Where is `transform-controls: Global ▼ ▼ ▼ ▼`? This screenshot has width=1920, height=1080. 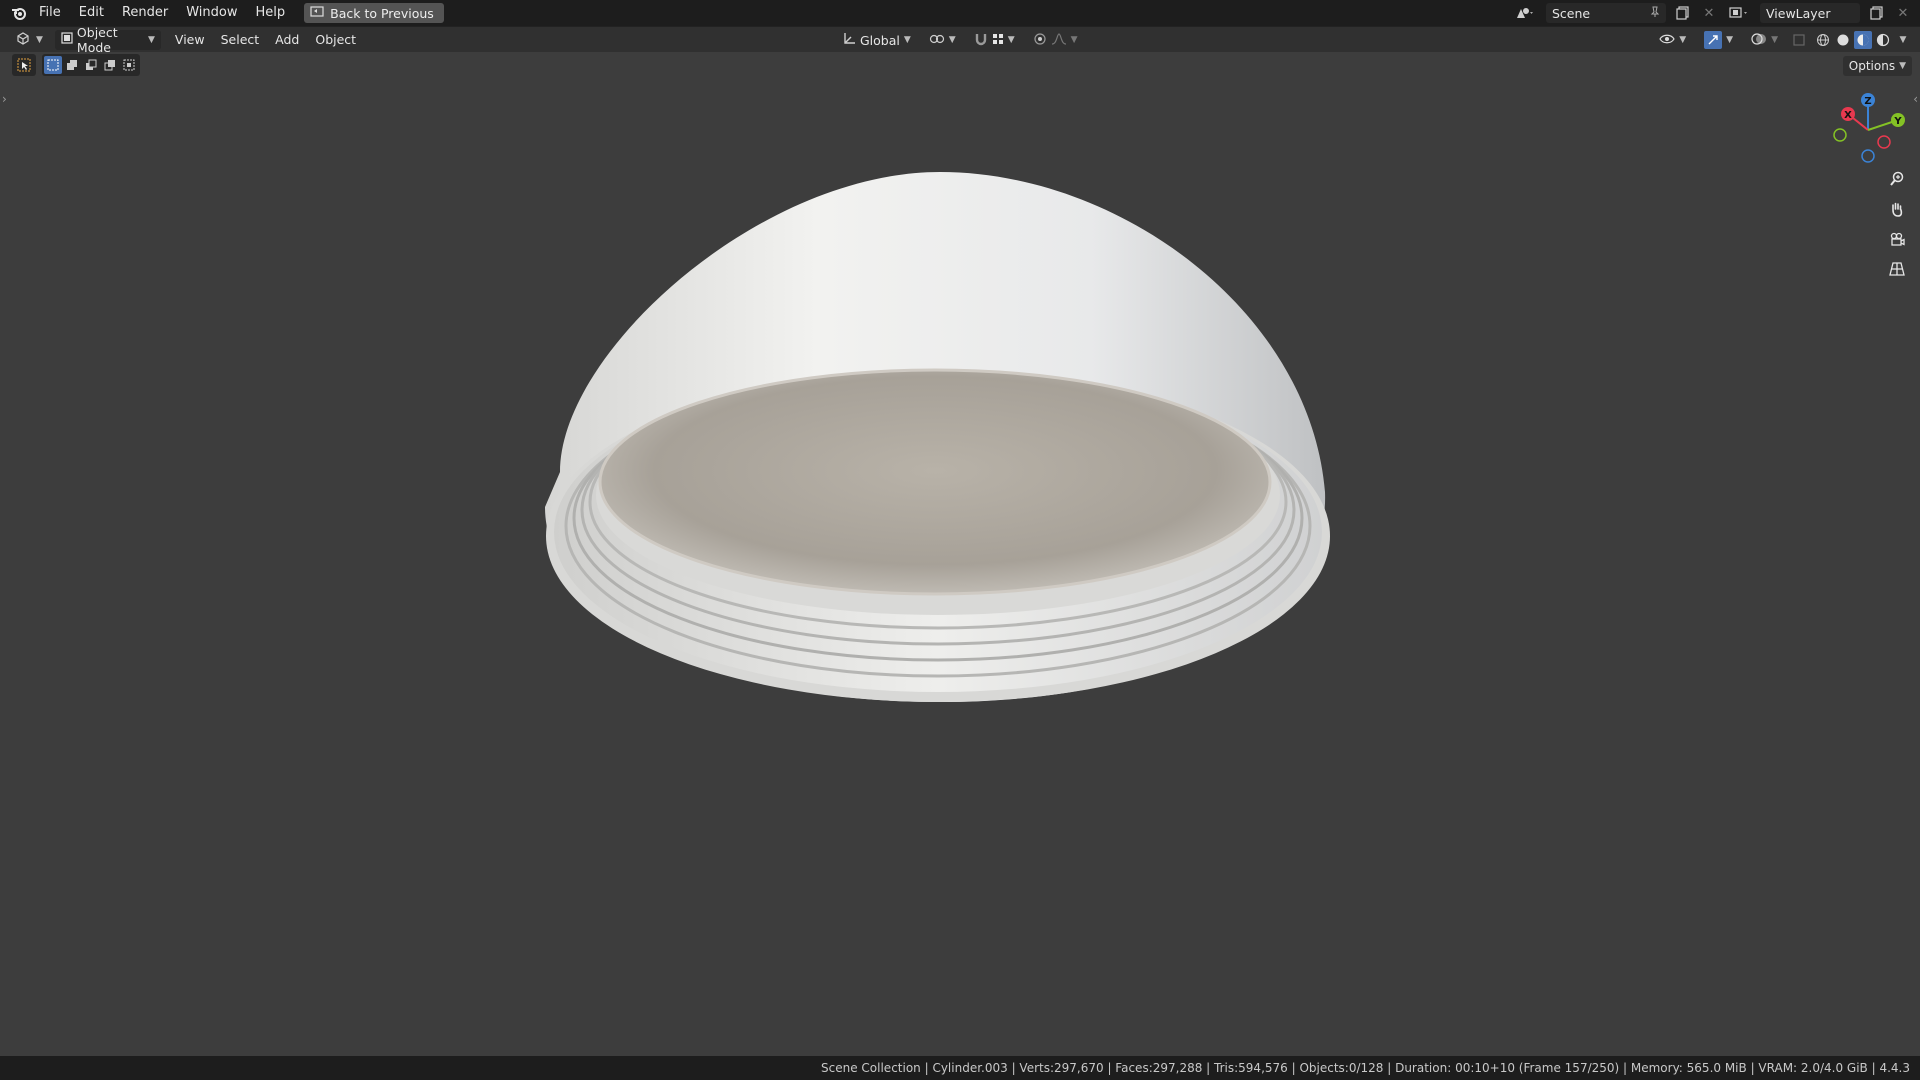
transform-controls: Global ▼ ▼ ▼ ▼ is located at coordinates (960, 40).